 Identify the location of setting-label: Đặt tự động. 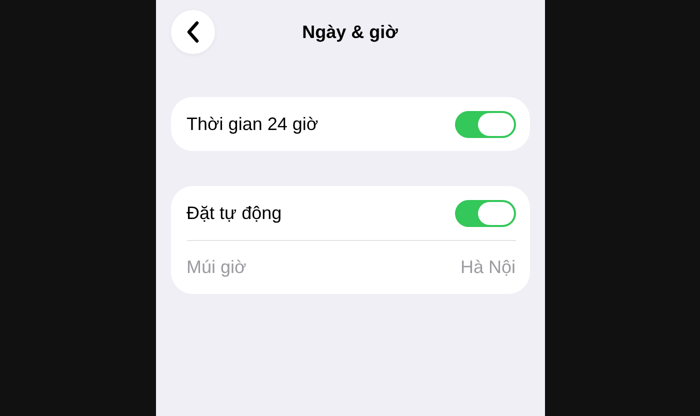
(234, 213).